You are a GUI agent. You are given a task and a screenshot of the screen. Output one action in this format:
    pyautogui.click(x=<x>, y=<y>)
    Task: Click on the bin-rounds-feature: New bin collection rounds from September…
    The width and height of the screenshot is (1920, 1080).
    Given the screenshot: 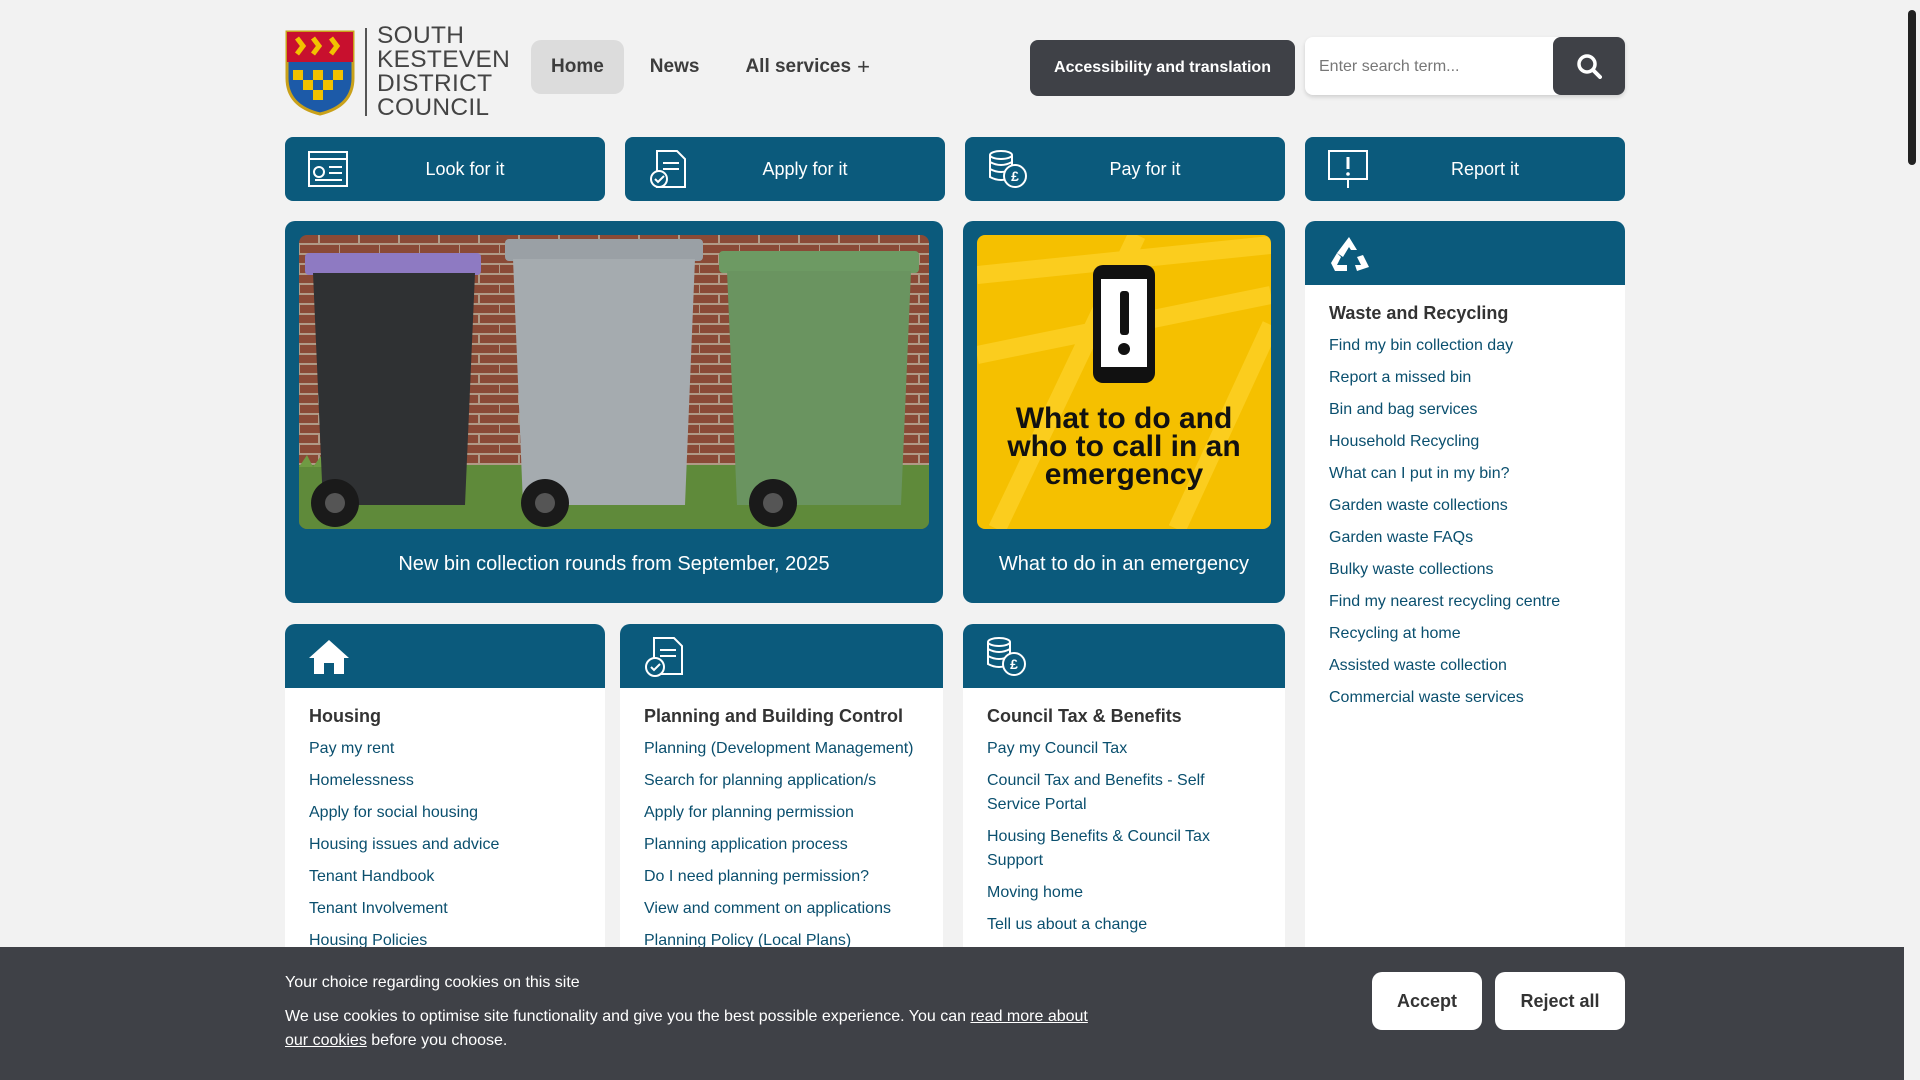 What is the action you would take?
    pyautogui.click(x=614, y=412)
    